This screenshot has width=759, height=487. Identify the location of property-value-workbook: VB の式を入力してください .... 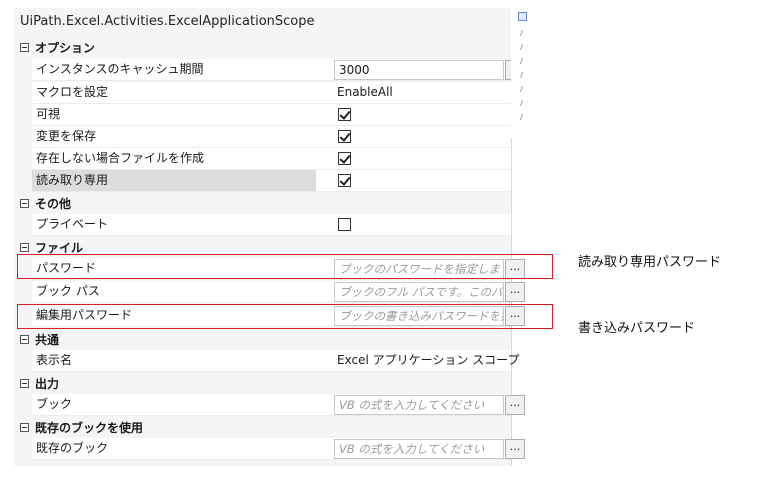
(420, 405).